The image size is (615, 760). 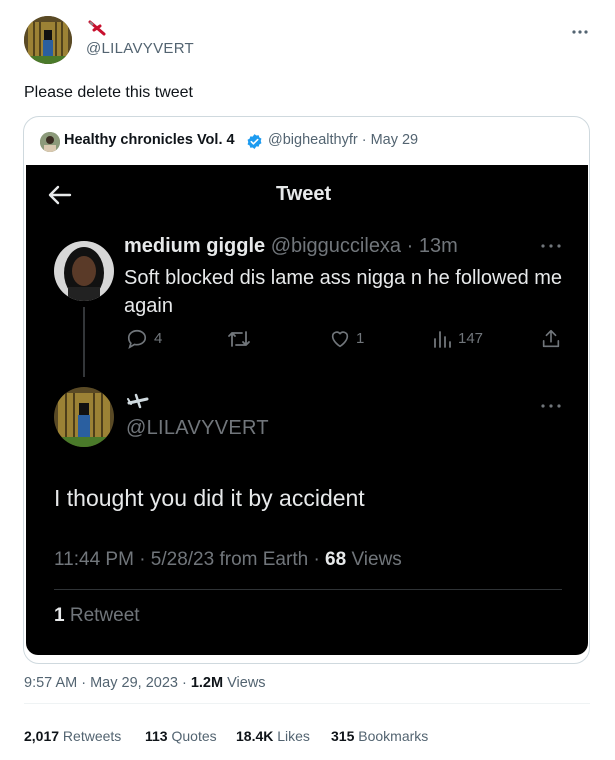 What do you see at coordinates (97, 28) in the screenshot?
I see `plane-emoji-icon` at bounding box center [97, 28].